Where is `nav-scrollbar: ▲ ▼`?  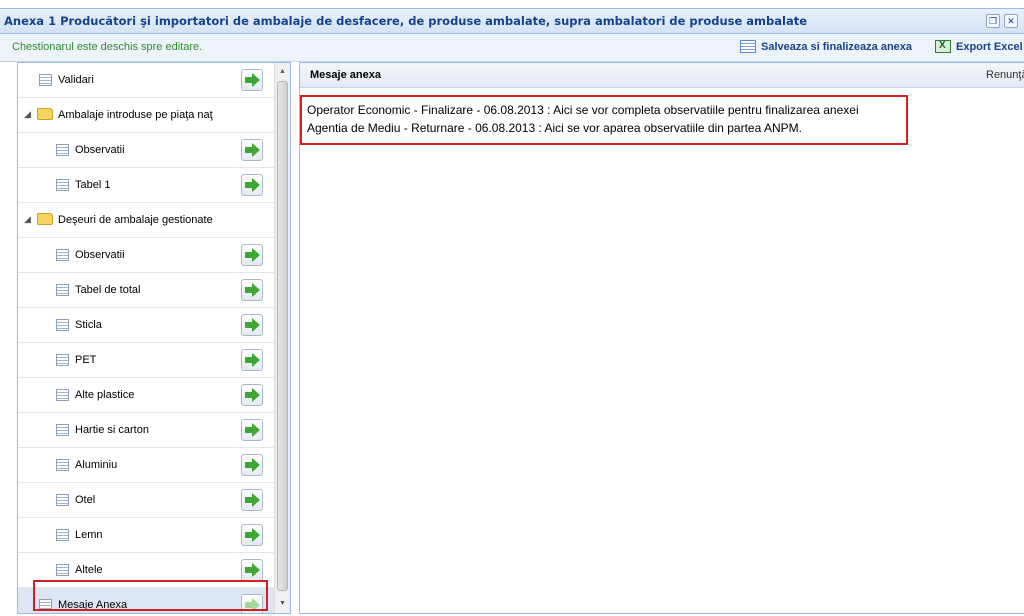 nav-scrollbar: ▲ ▼ is located at coordinates (282, 338).